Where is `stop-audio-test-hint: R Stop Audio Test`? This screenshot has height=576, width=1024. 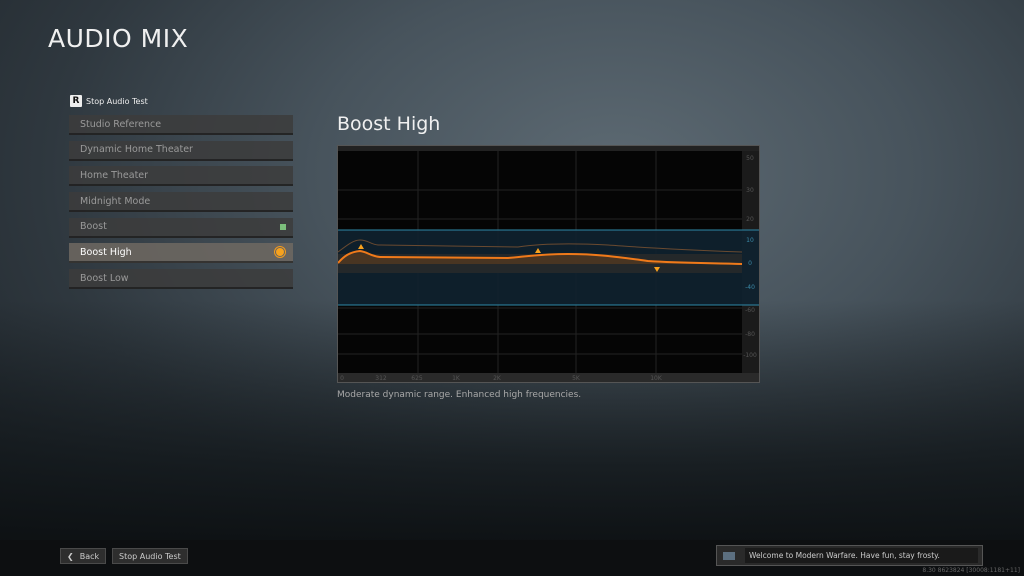
stop-audio-test-hint: R Stop Audio Test is located at coordinates (109, 101).